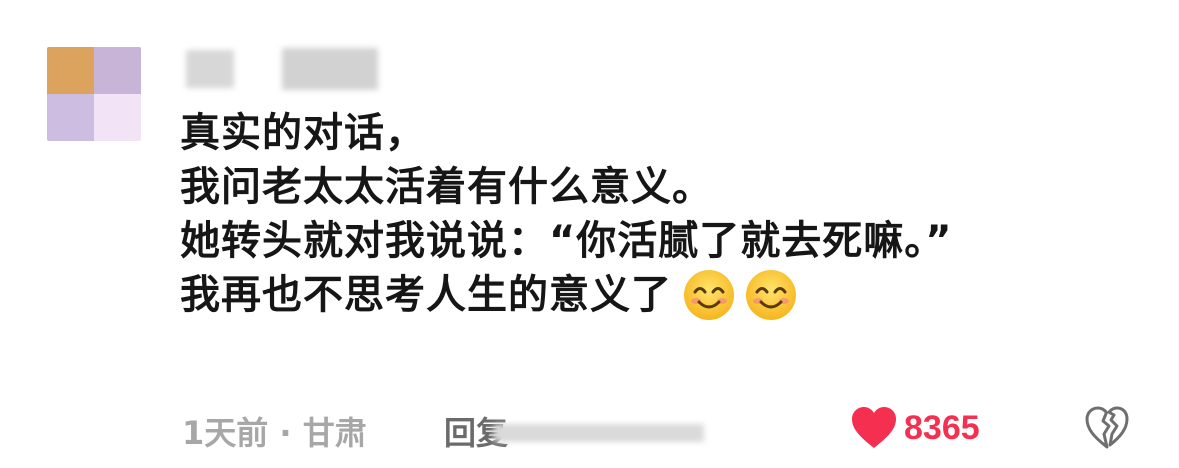  Describe the element at coordinates (874, 427) in the screenshot. I see `heart-icon` at that location.